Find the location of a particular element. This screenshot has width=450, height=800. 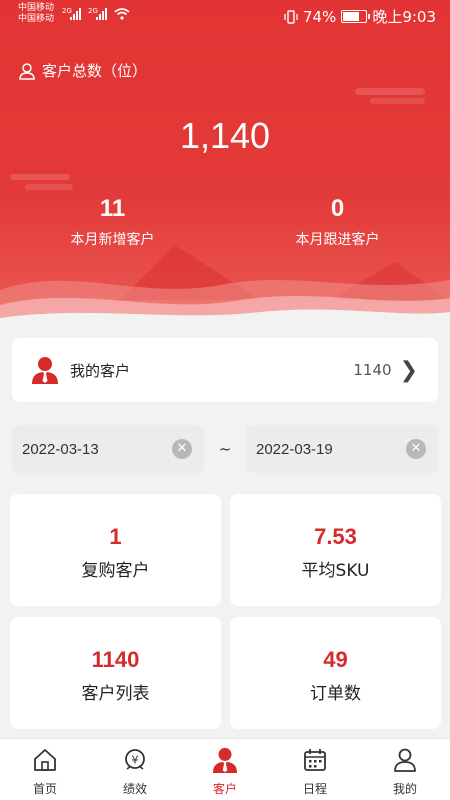

tile-label: 平均SKU is located at coordinates (335, 571).